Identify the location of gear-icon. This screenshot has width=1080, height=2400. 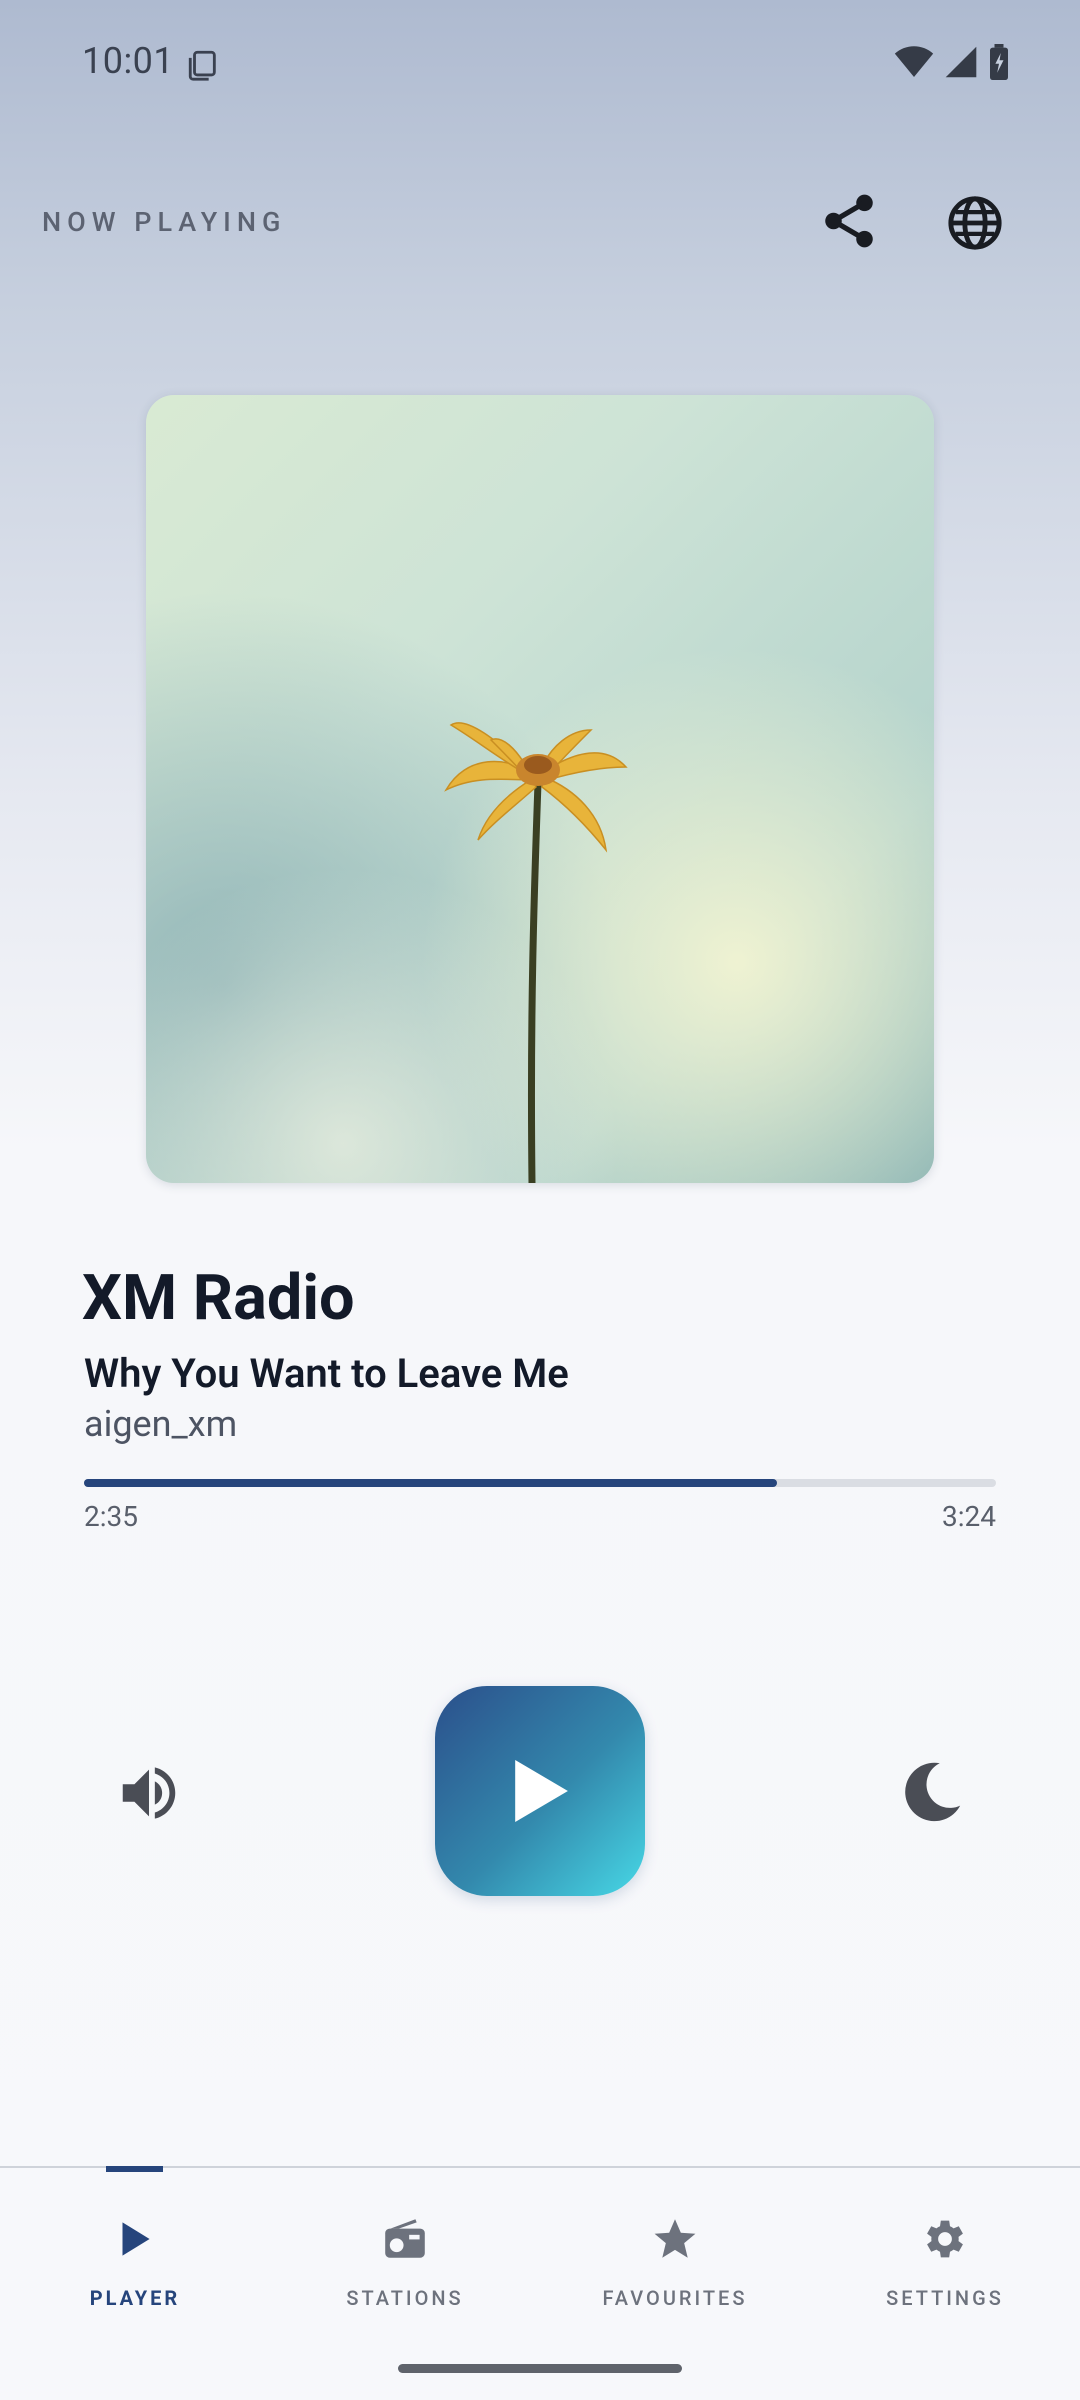
(945, 2239).